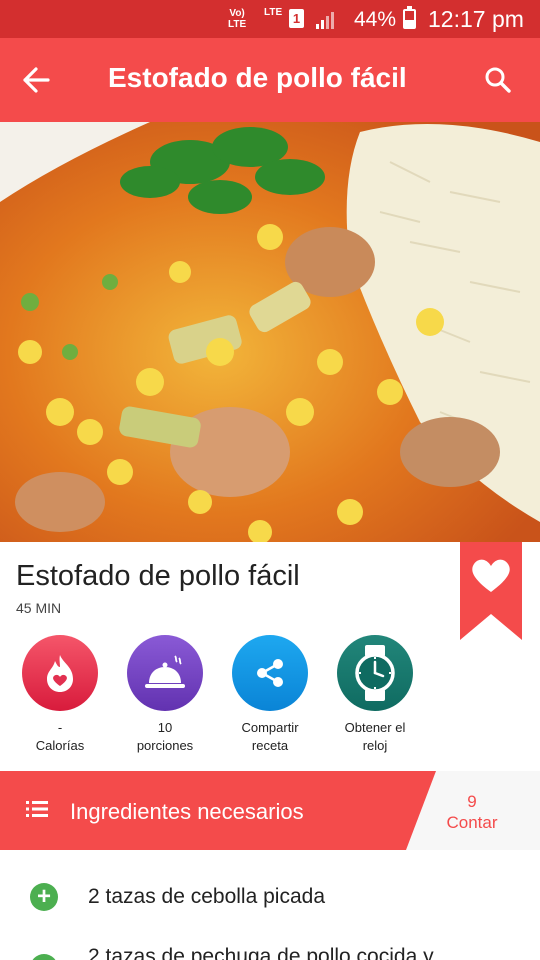  What do you see at coordinates (165, 727) in the screenshot?
I see `servings-value: 10` at bounding box center [165, 727].